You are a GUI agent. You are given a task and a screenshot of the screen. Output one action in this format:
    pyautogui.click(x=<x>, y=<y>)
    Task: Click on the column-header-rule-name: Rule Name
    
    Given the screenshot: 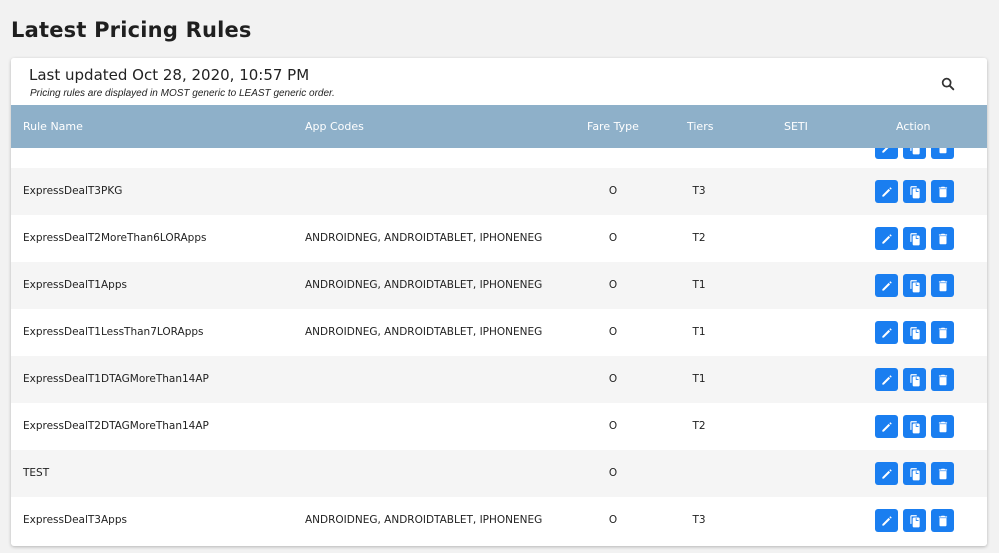 What is the action you would take?
    pyautogui.click(x=53, y=126)
    